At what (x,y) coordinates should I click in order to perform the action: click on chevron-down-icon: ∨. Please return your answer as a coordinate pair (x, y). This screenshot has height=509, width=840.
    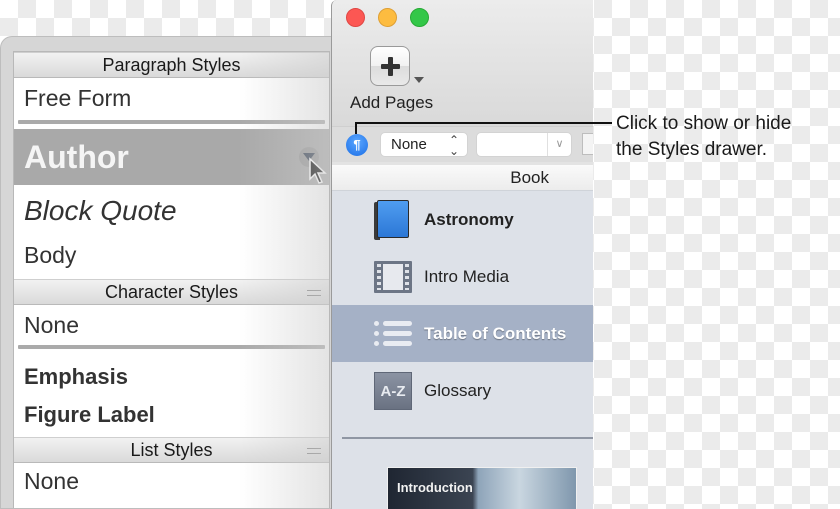
    Looking at the image, I should click on (559, 144).